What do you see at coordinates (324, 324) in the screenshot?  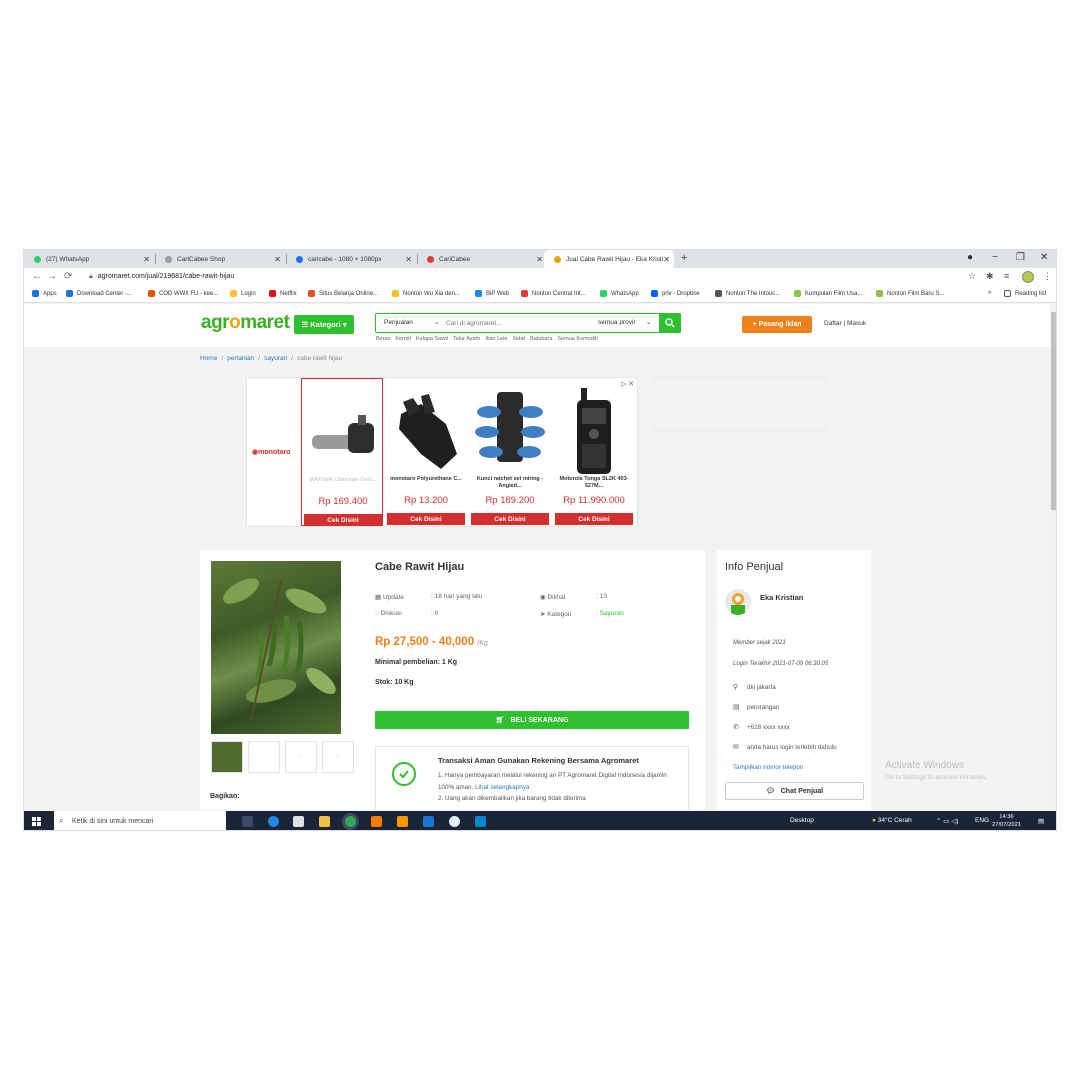 I see `kategori-button: ☰ Kategori ▾` at bounding box center [324, 324].